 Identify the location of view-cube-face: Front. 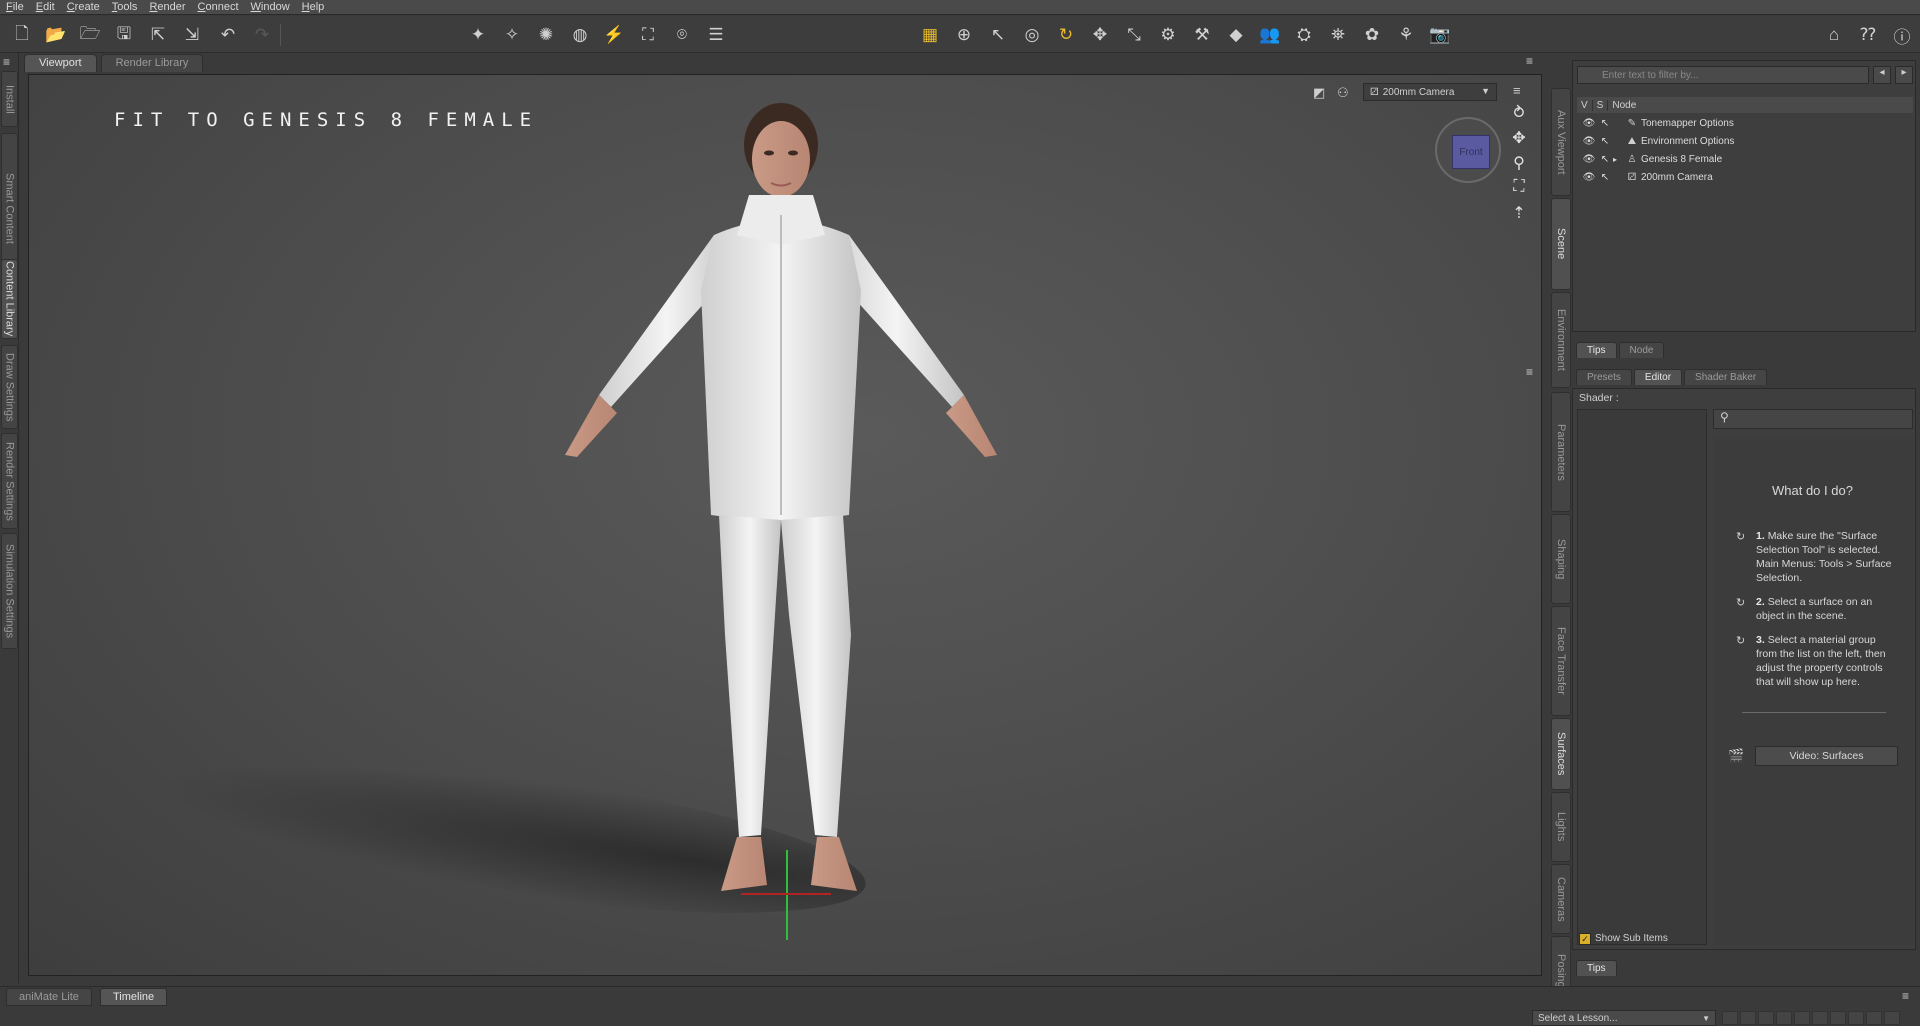
(1471, 152).